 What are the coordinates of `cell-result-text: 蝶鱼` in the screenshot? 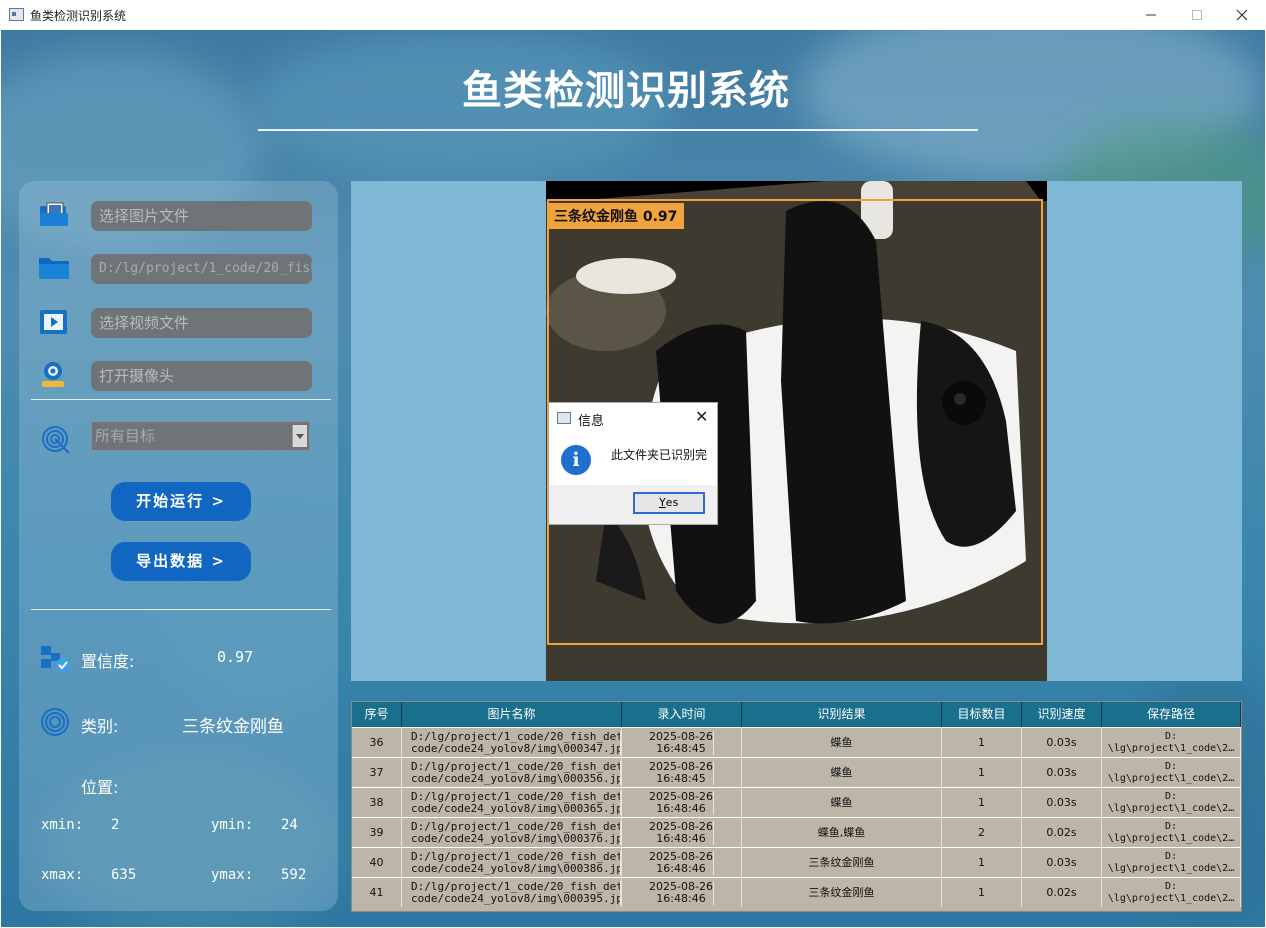 It's located at (841, 772).